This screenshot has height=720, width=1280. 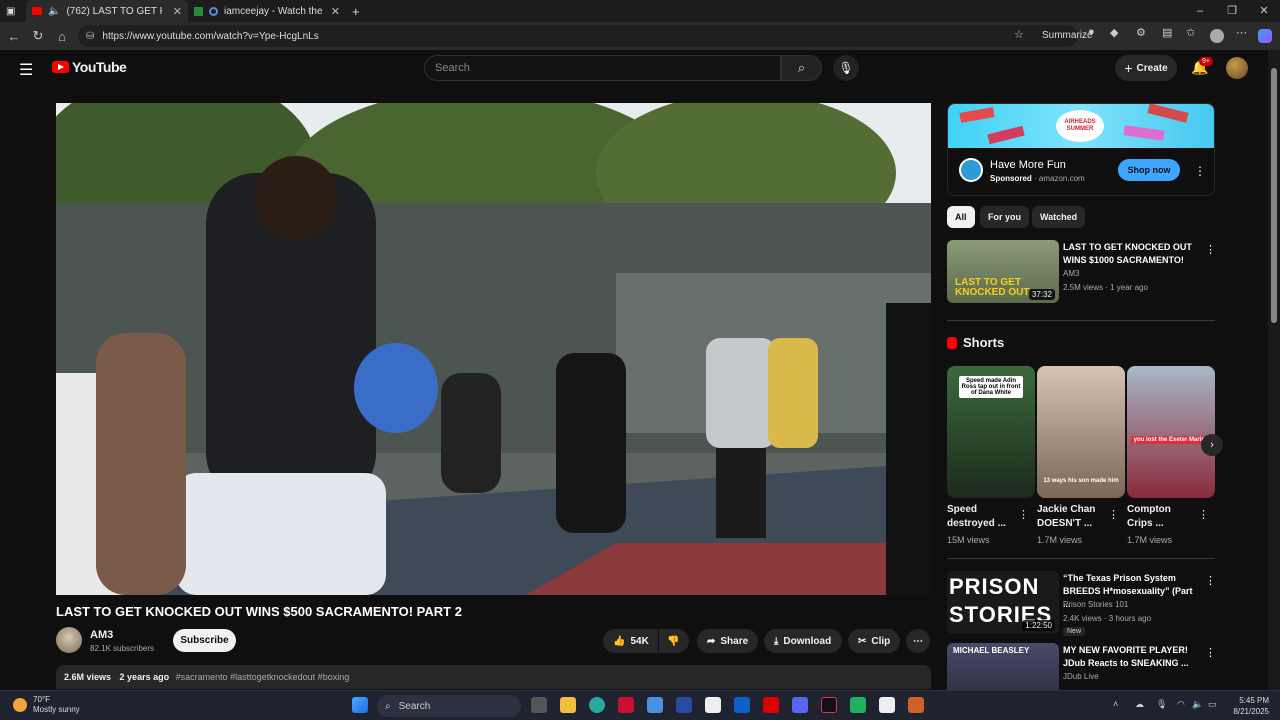 I want to click on browser-tab: iamceejay - Watch the VOD ✕, so click(x=267, y=11).